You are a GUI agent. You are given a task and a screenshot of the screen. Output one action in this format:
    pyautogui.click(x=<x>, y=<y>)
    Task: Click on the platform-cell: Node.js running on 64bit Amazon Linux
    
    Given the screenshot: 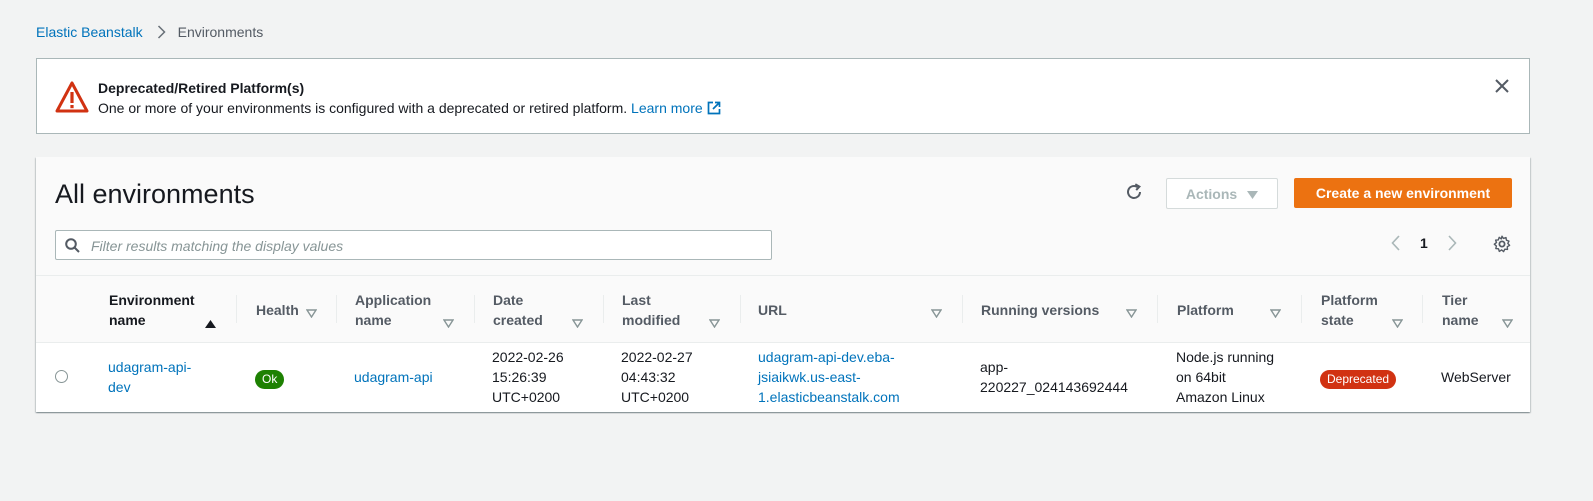 What is the action you would take?
    pyautogui.click(x=1225, y=377)
    